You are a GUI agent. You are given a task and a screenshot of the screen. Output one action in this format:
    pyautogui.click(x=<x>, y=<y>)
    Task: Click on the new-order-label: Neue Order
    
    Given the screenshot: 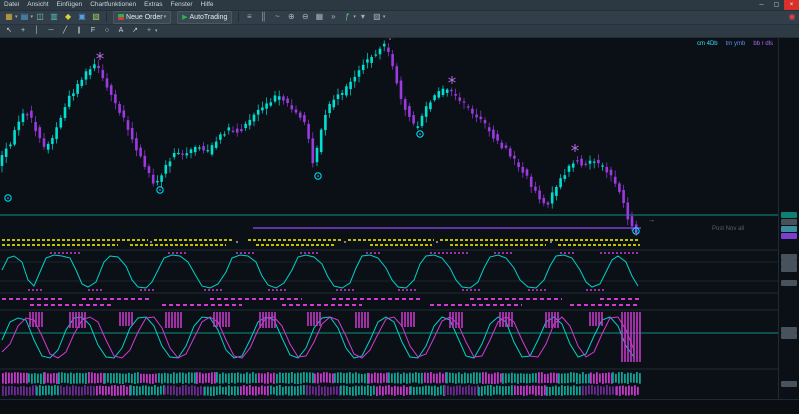 What is the action you would take?
    pyautogui.click(x=144, y=17)
    